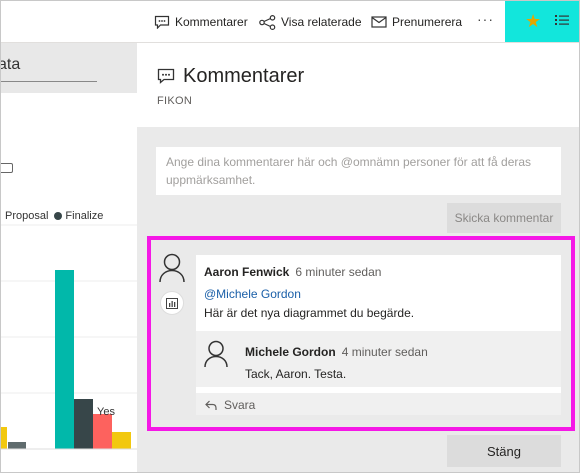  What do you see at coordinates (211, 22) in the screenshot?
I see `comments-toolbar-label: Kommentarer` at bounding box center [211, 22].